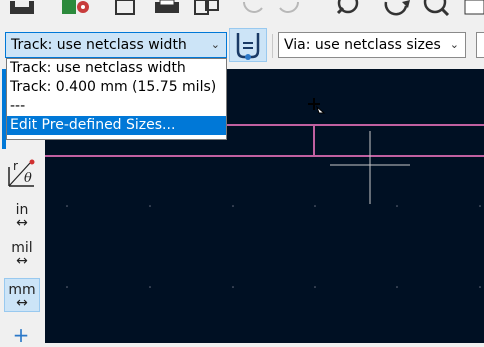 The image size is (484, 347). Describe the element at coordinates (289, 8) in the screenshot. I see `redo-icon` at that location.